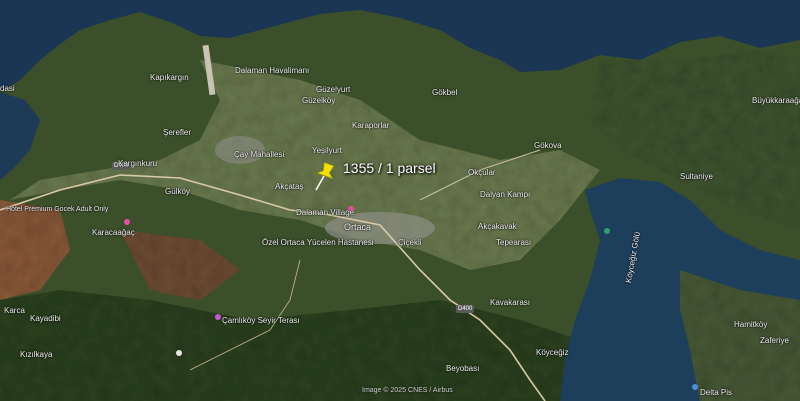 Image resolution: width=800 pixels, height=401 pixels. I want to click on label-cicekli: Çiçekli, so click(410, 242).